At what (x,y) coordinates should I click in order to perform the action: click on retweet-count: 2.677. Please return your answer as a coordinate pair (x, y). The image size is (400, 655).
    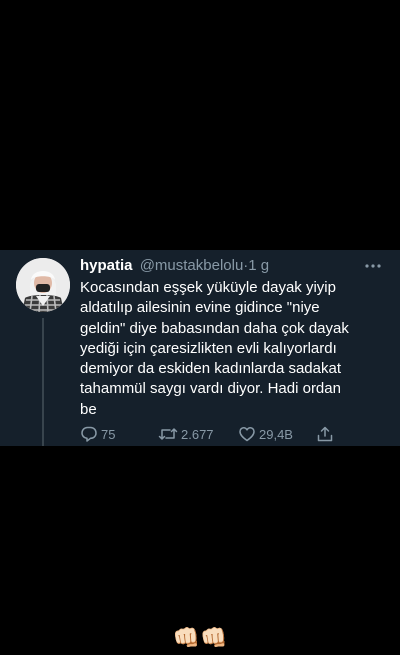
    Looking at the image, I should click on (197, 434).